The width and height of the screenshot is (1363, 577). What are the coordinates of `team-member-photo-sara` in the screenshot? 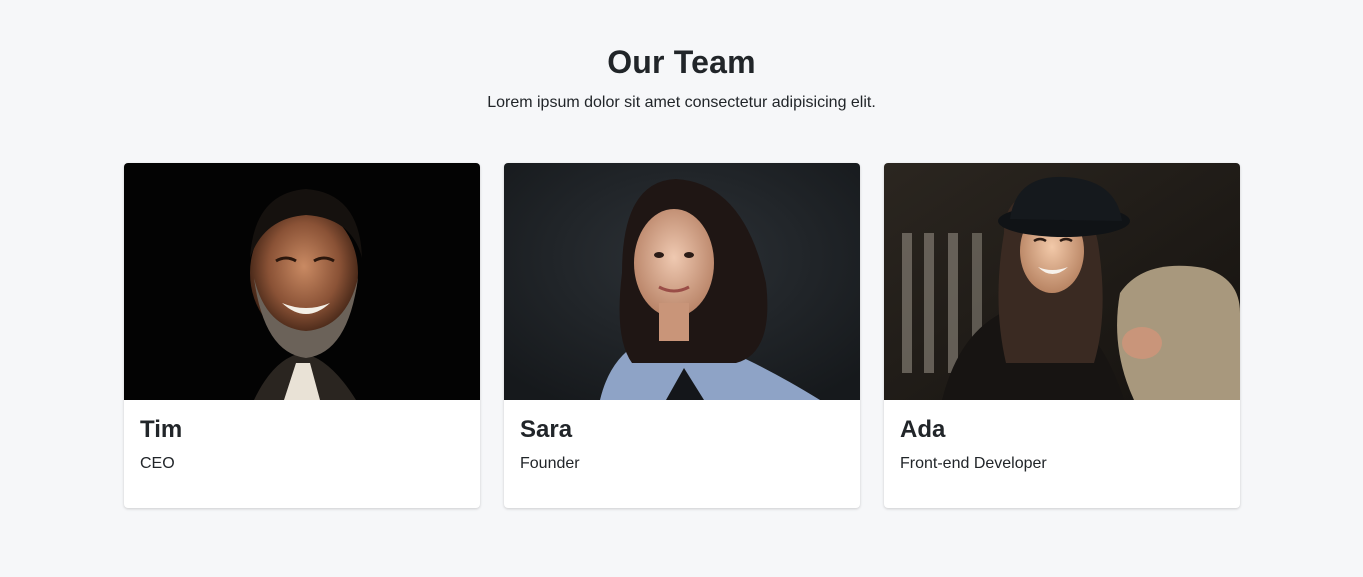 It's located at (682, 281).